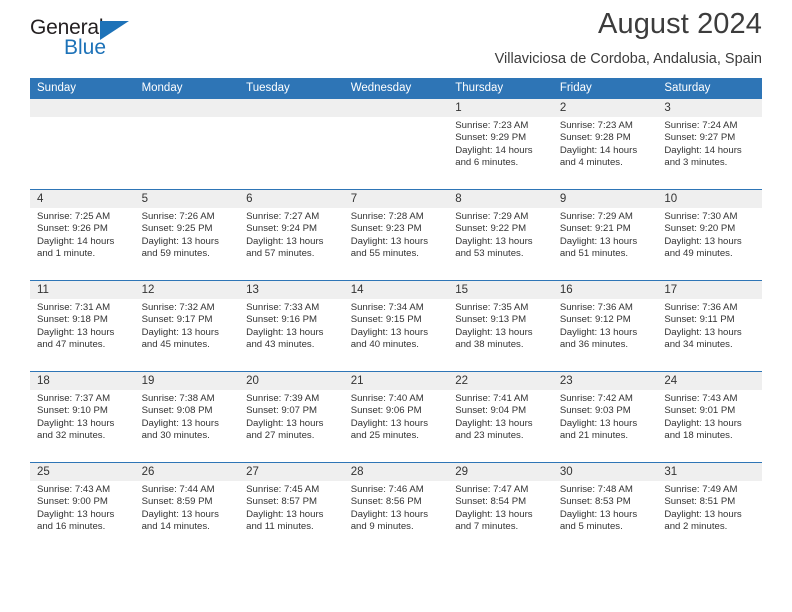 The image size is (792, 612). Describe the element at coordinates (701, 307) in the screenshot. I see `day-detail-line: Sunrise: 7:36 AM` at that location.